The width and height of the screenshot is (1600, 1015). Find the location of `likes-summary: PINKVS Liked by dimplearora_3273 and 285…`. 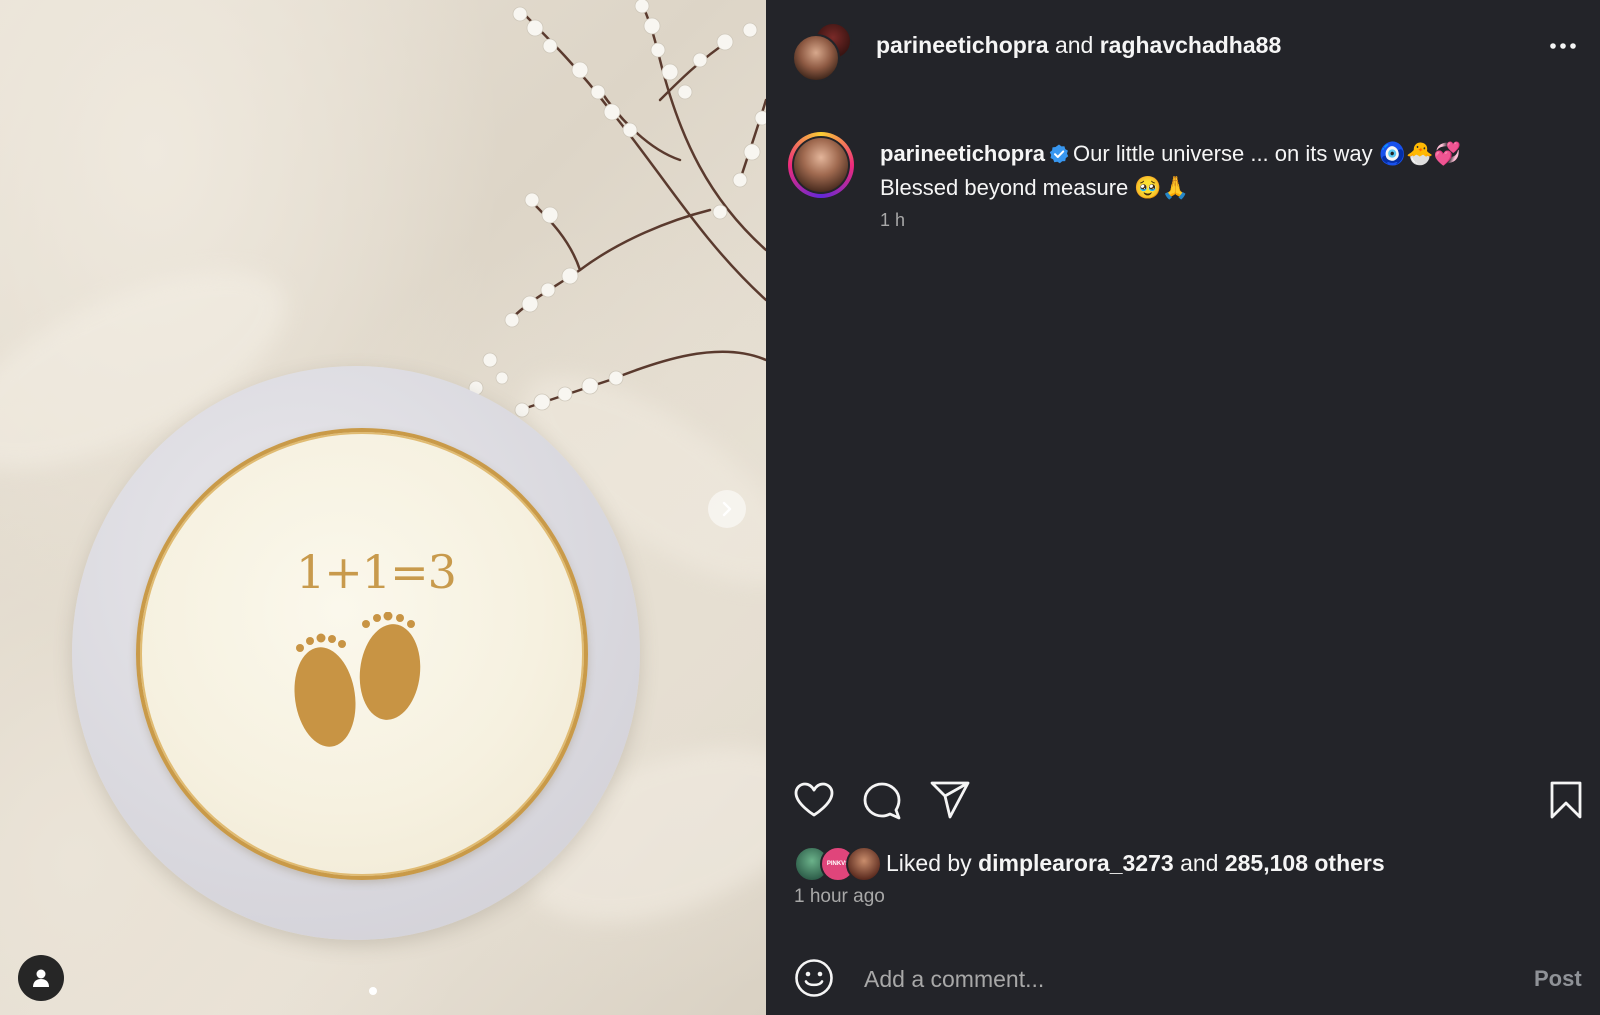

likes-summary: PINKVS Liked by dimplearora_3273 and 285… is located at coordinates (1189, 864).